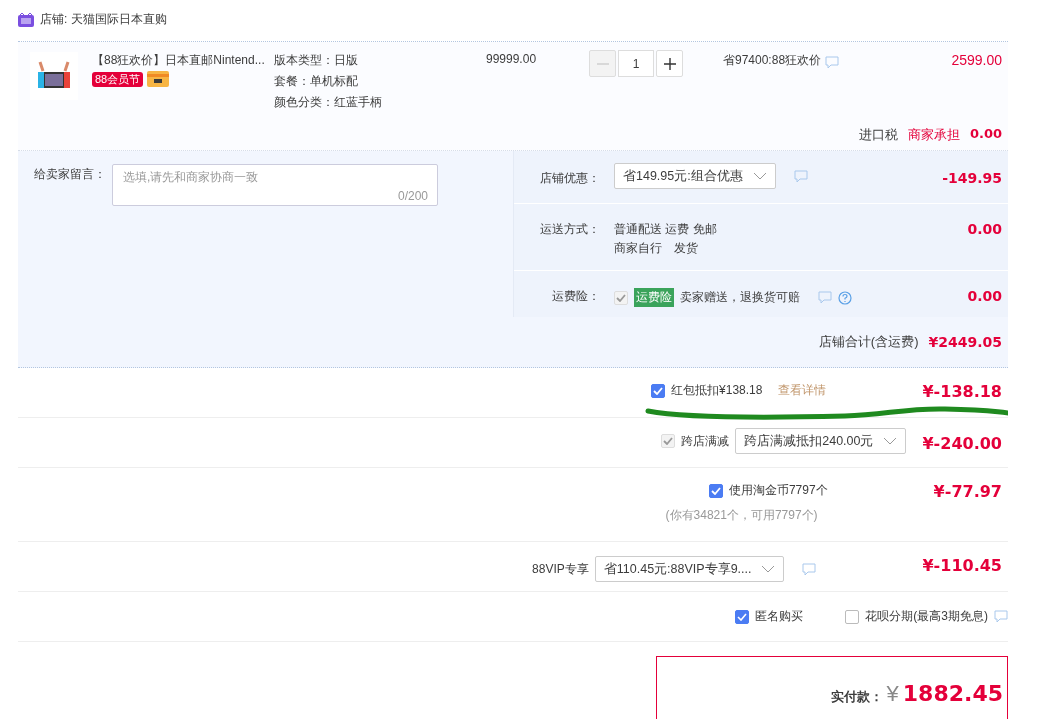  I want to click on adjustment-label: 使用淘金币7797个, so click(778, 490).